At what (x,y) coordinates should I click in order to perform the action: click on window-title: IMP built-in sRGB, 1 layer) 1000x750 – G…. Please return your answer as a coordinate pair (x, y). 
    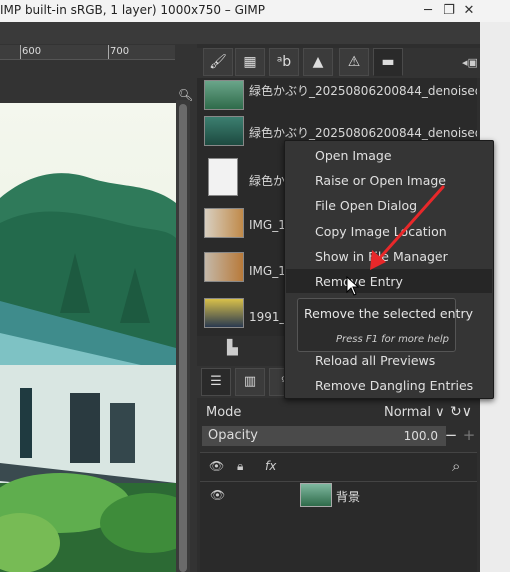
    Looking at the image, I should click on (133, 10).